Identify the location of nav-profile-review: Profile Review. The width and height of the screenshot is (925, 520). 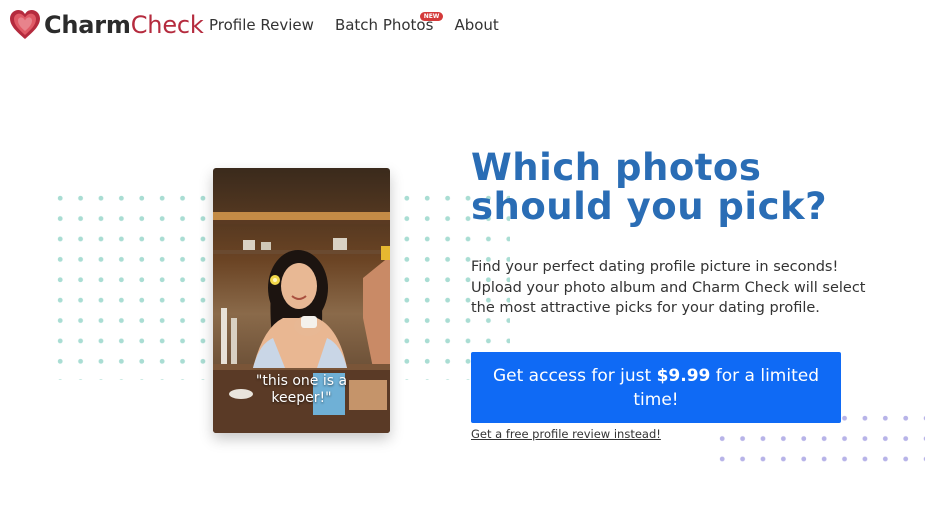
(261, 25).